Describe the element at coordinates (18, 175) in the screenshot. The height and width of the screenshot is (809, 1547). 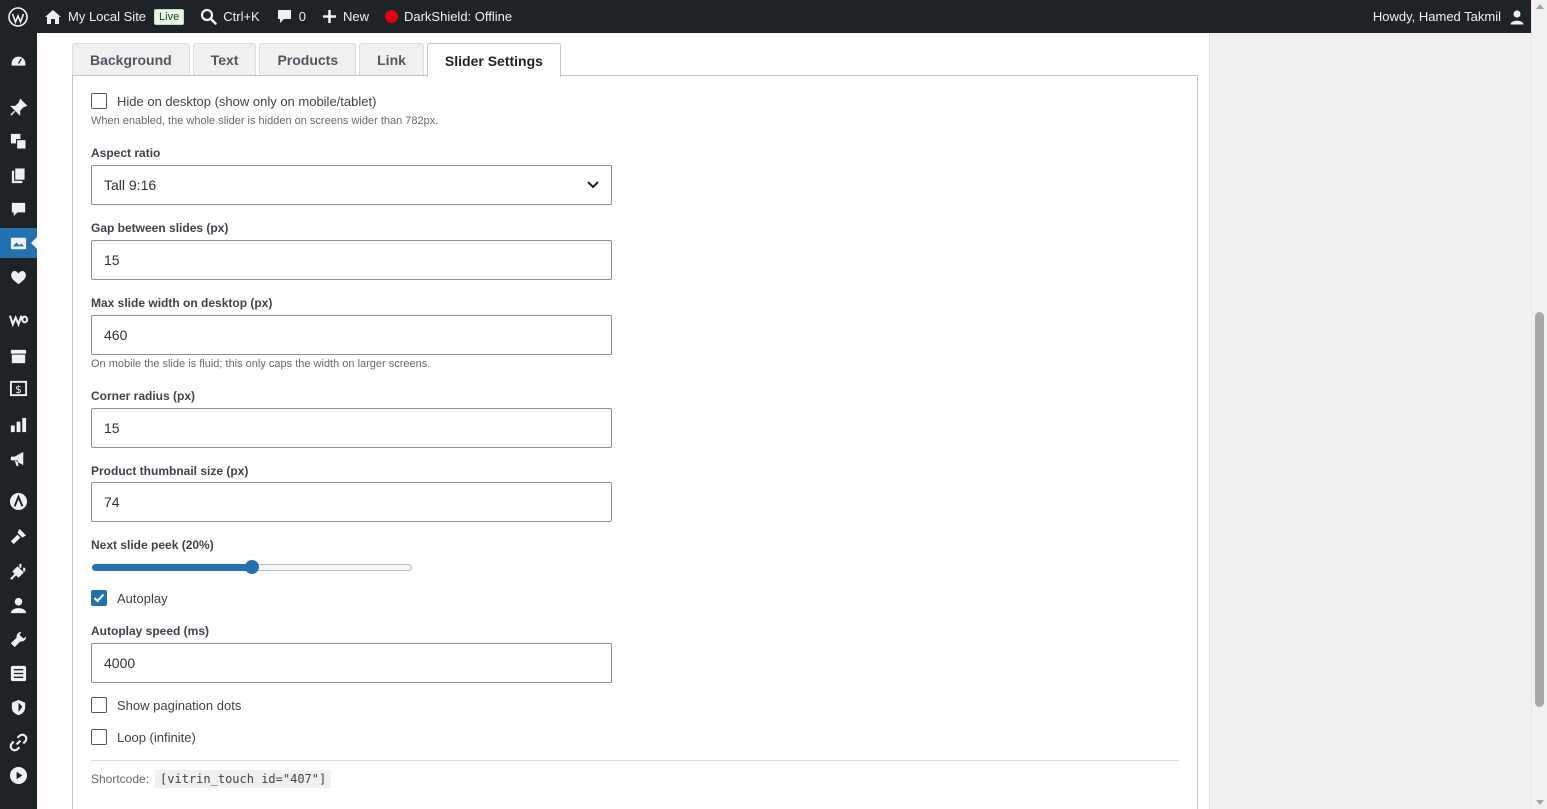
I see `pages-icon` at that location.